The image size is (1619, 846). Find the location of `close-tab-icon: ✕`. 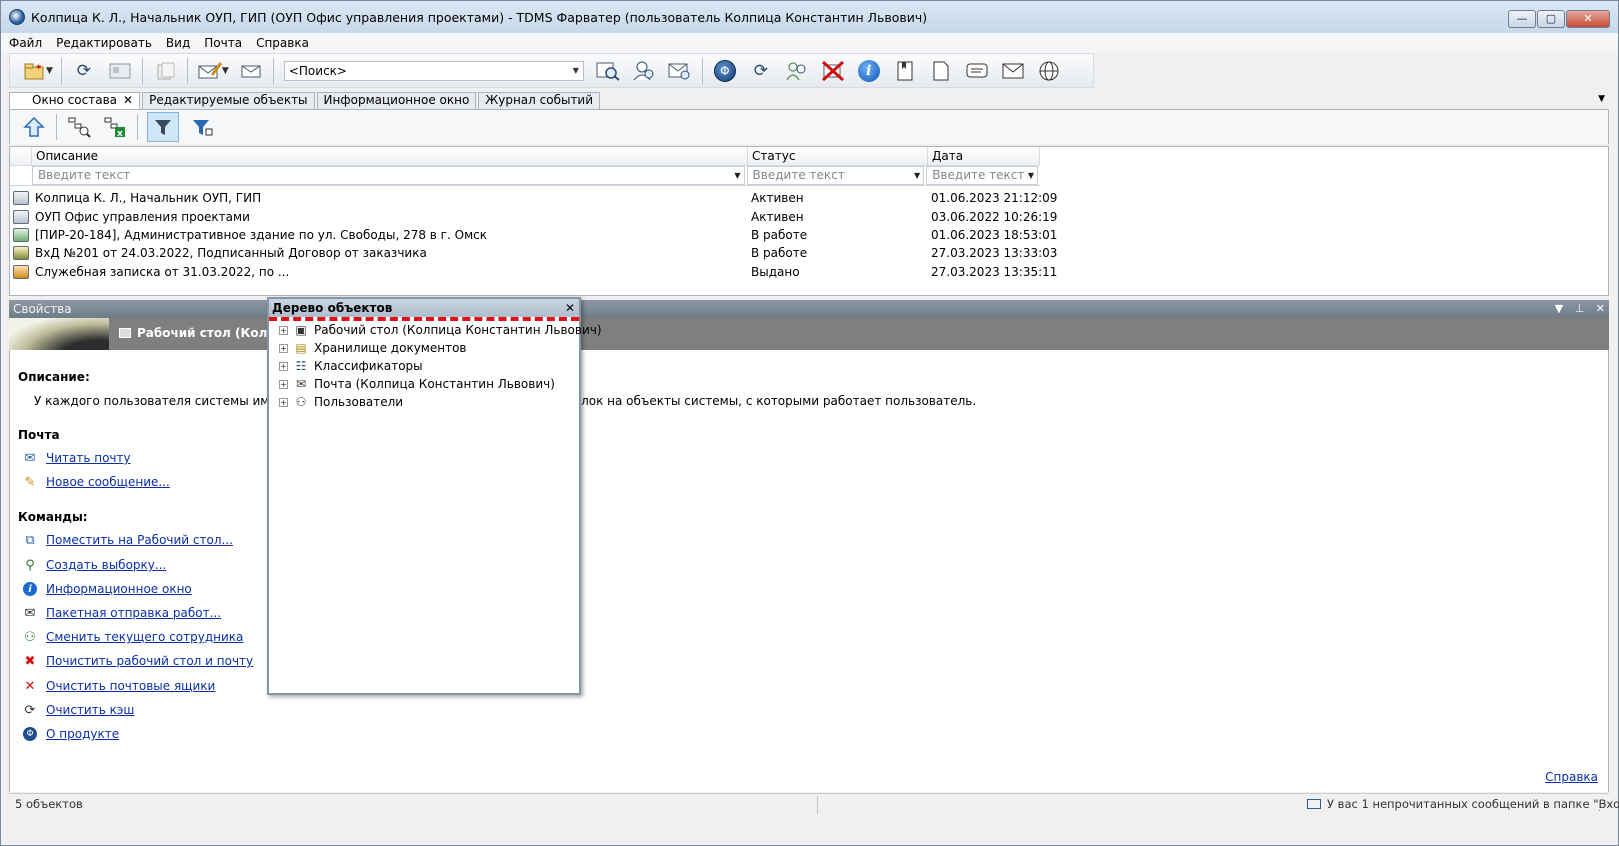

close-tab-icon: ✕ is located at coordinates (128, 100).